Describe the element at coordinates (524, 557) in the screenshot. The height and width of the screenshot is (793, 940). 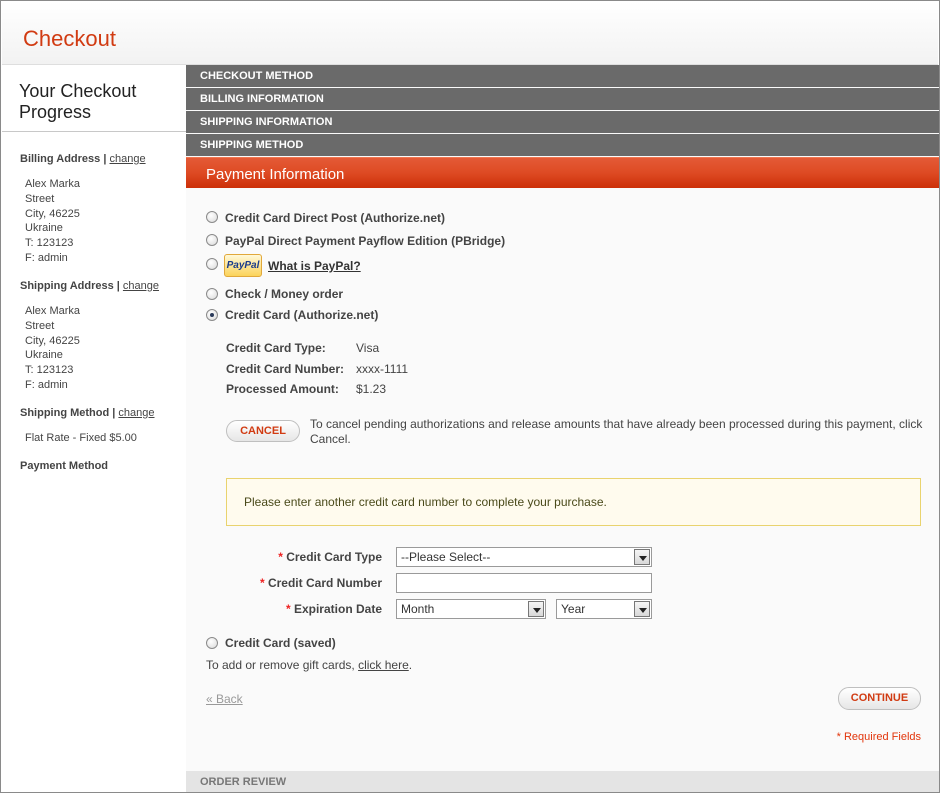
I see `cc-type-select: --Please Select--` at that location.